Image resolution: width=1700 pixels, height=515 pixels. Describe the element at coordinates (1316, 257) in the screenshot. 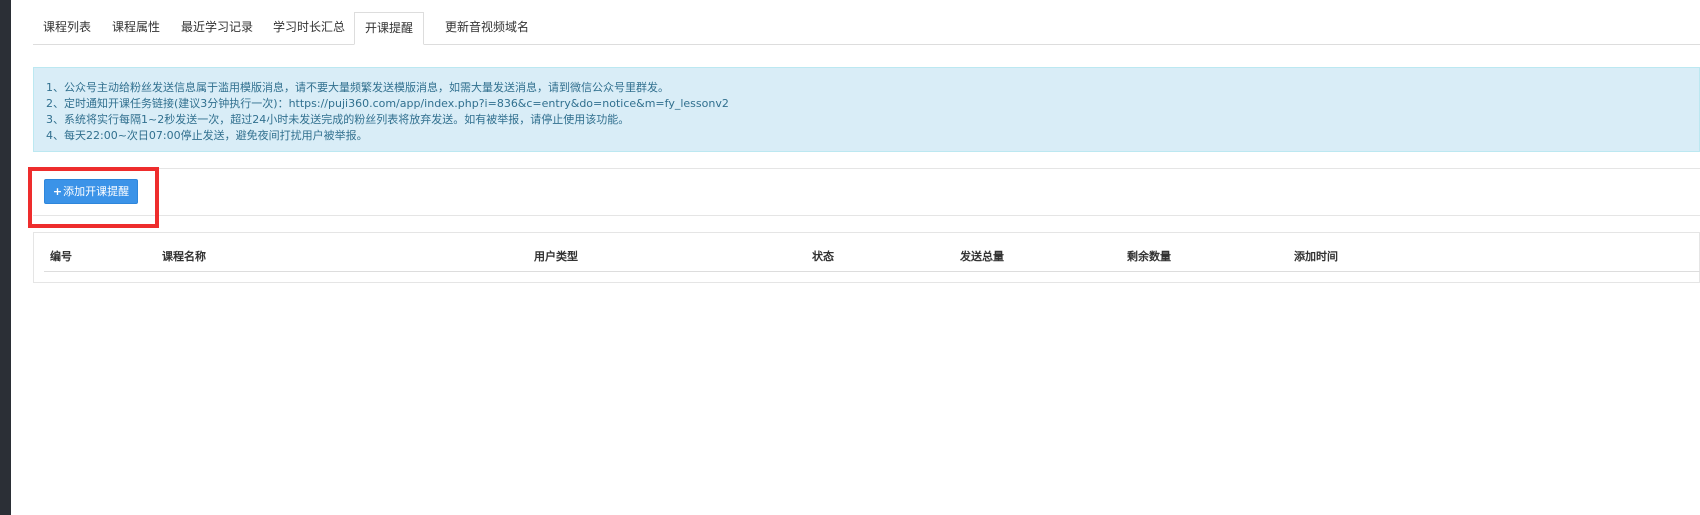

I see `column-header-added-time: 添加时间` at that location.